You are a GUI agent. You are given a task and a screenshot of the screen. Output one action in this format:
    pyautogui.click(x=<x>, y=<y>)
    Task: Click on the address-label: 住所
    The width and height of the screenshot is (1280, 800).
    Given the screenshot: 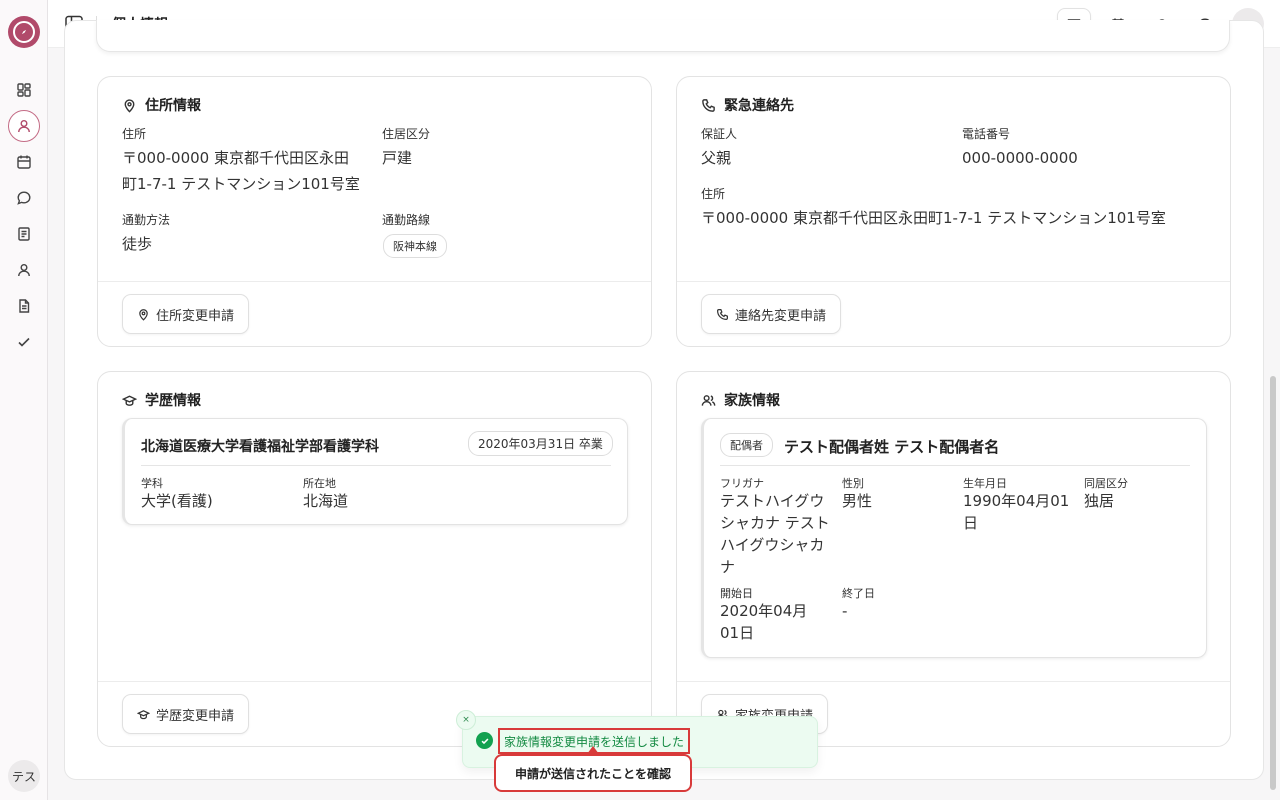 What is the action you would take?
    pyautogui.click(x=134, y=134)
    